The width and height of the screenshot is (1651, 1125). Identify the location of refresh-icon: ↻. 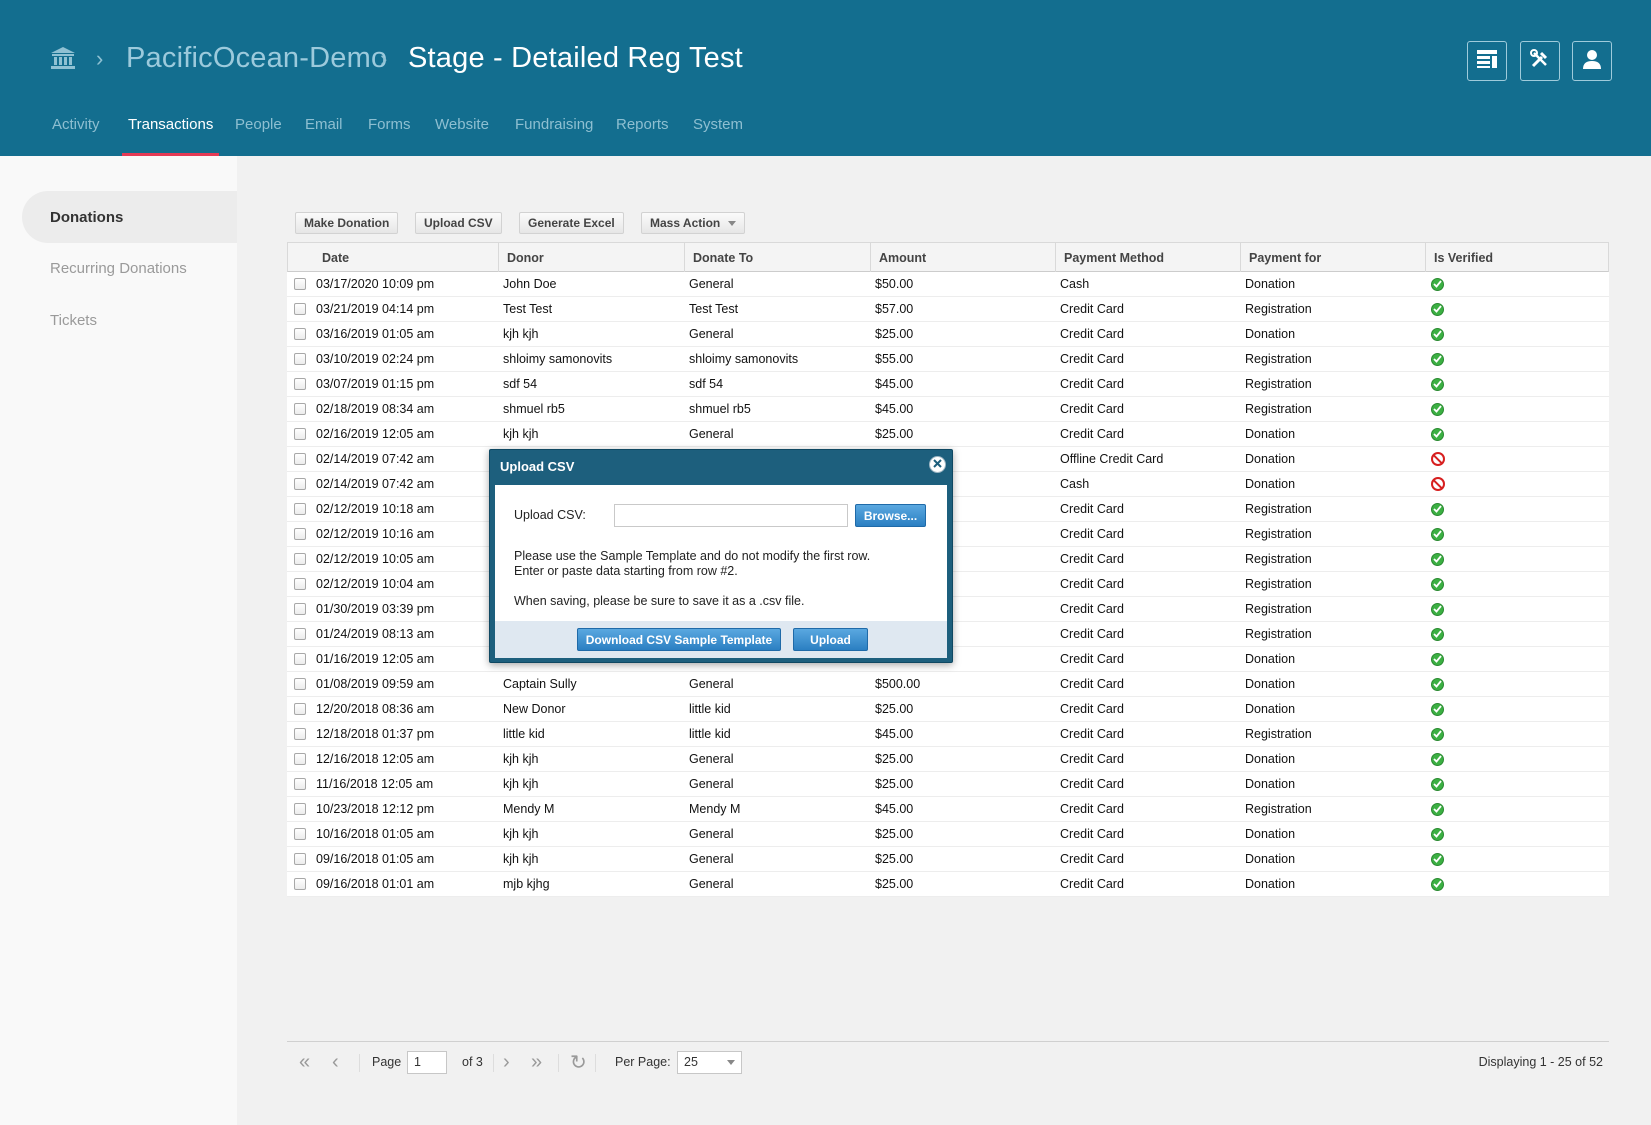
(578, 1062).